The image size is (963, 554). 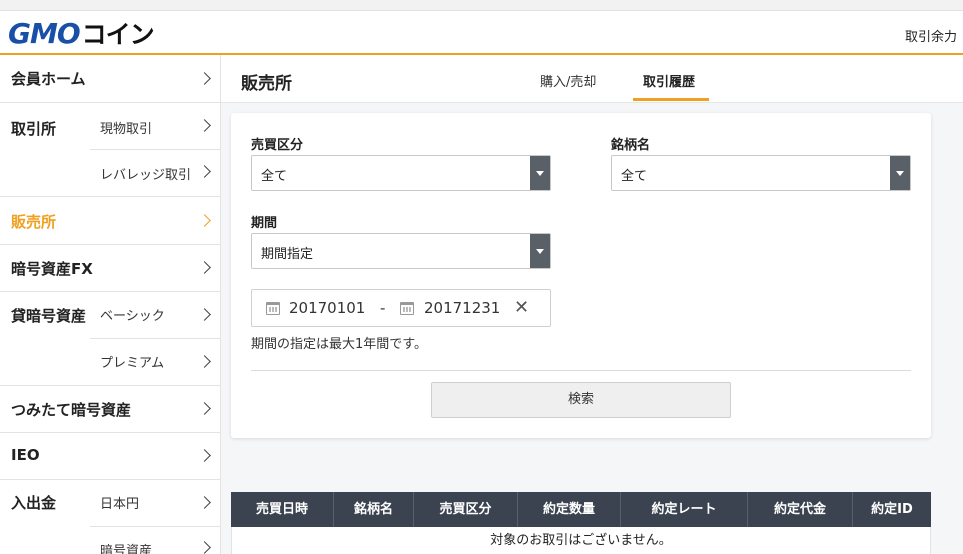 I want to click on column-header: 約定代金, so click(x=800, y=509).